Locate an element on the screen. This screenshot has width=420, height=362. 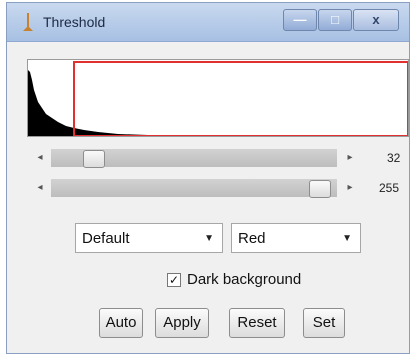
maximize-button: □ is located at coordinates (335, 20).